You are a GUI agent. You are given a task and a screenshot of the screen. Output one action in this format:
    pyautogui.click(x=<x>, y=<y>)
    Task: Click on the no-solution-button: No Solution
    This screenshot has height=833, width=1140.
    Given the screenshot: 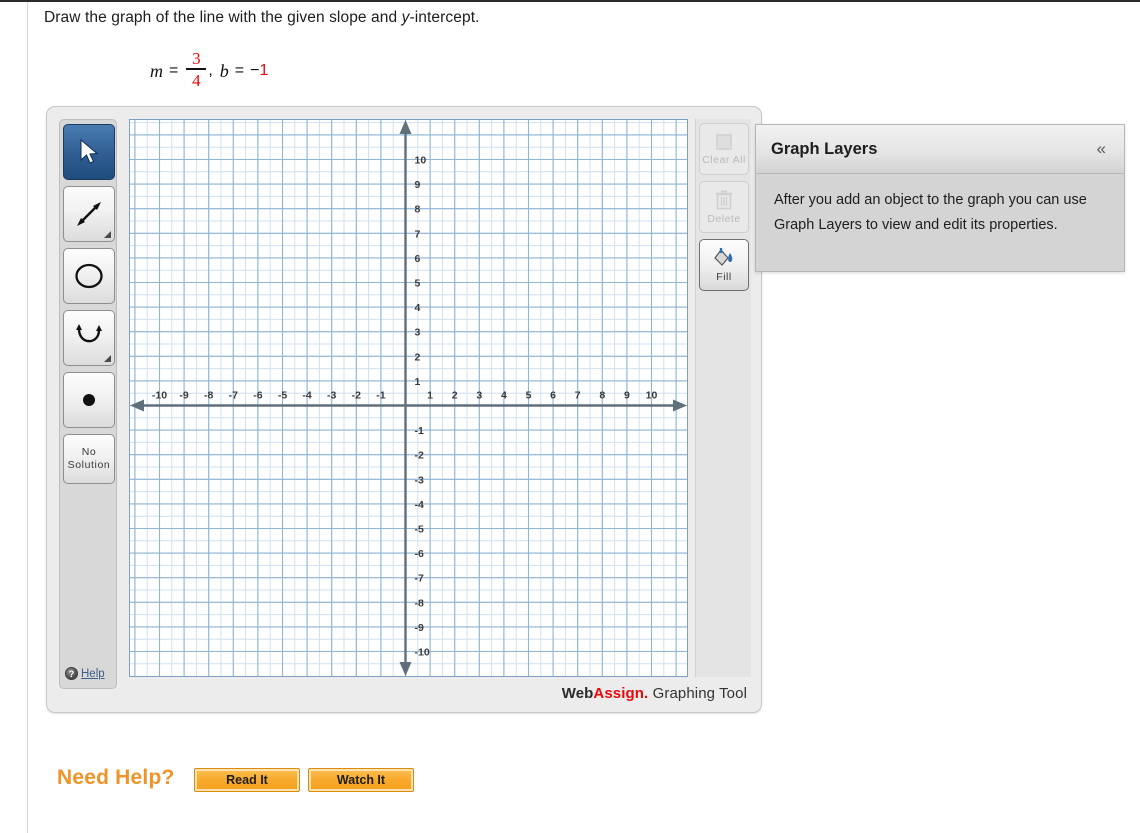 What is the action you would take?
    pyautogui.click(x=89, y=459)
    